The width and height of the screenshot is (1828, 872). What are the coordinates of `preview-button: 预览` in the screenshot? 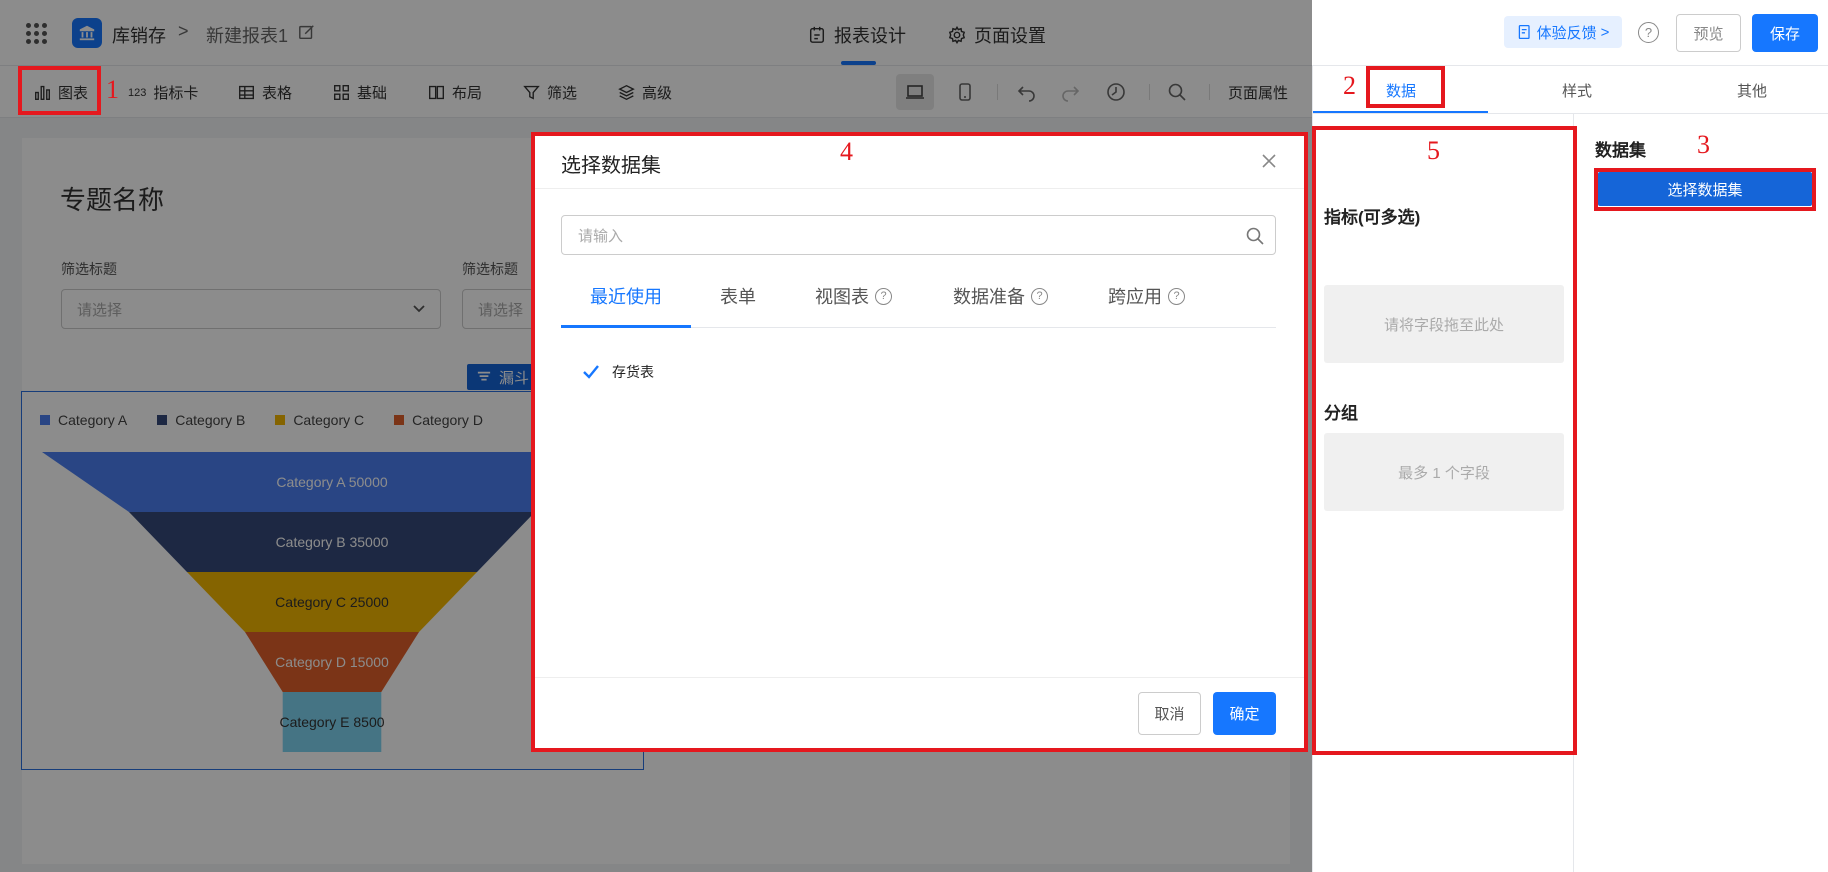 It's located at (1708, 33).